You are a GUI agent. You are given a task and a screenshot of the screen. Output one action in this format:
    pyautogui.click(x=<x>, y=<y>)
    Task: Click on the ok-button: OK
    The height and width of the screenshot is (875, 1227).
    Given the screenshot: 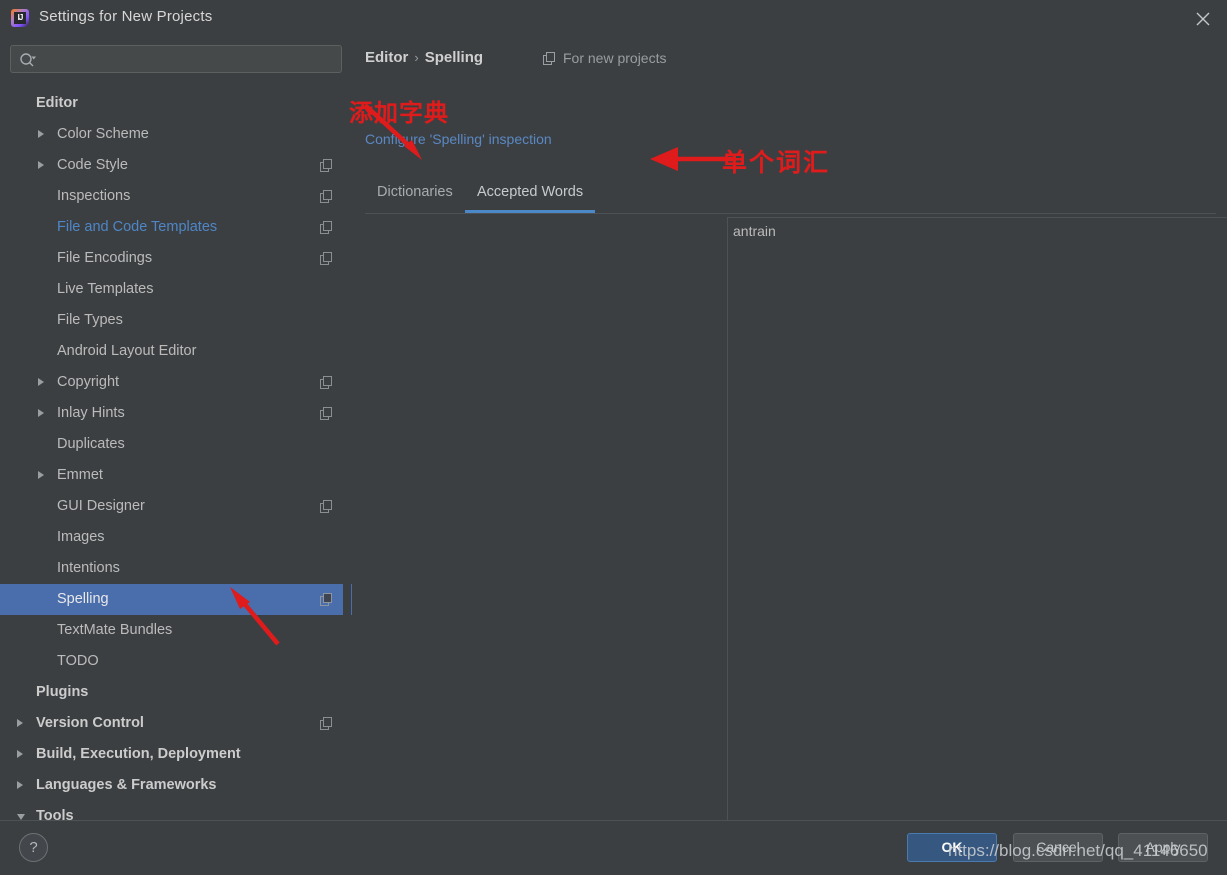 What is the action you would take?
    pyautogui.click(x=952, y=847)
    